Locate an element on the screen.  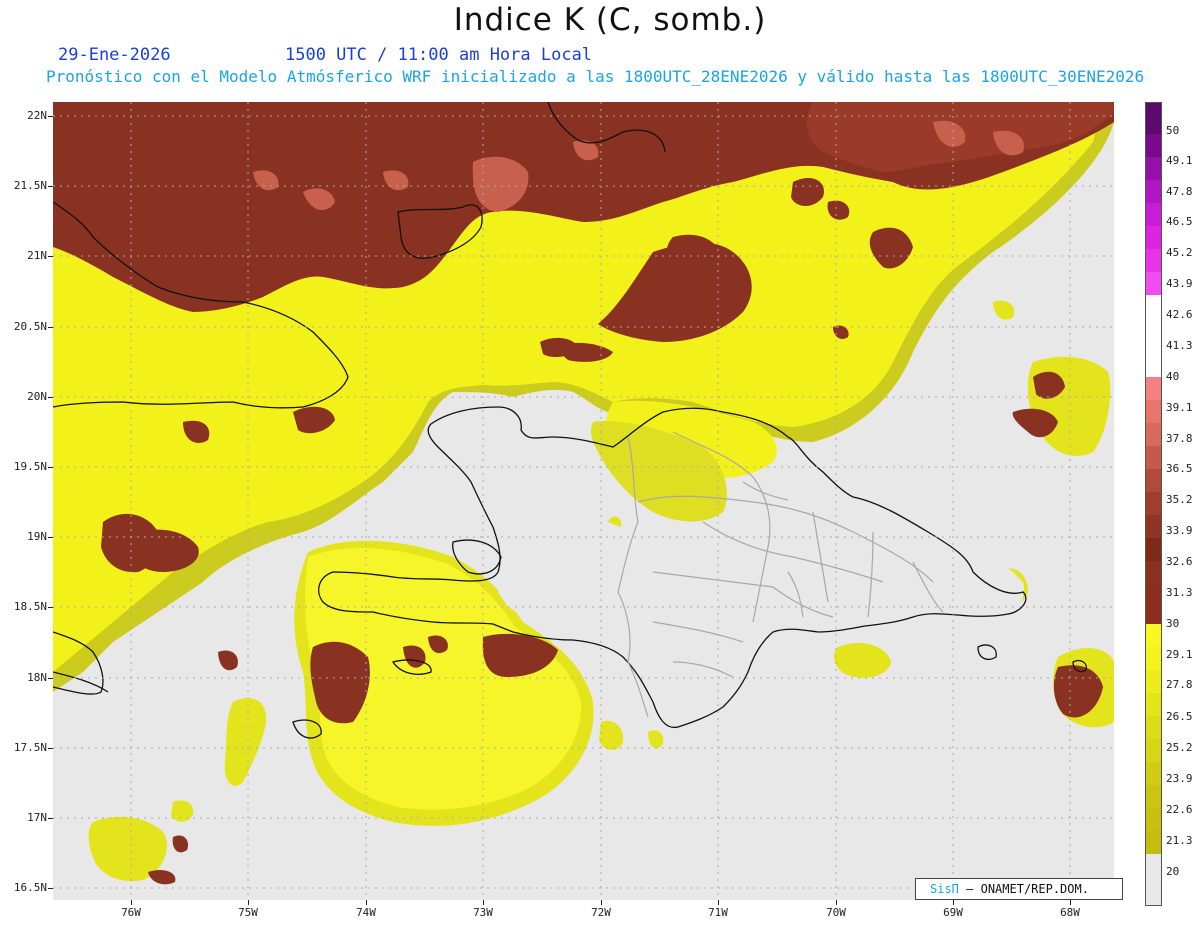
colorbar-label: 22.6 is located at coordinates (1179, 809).